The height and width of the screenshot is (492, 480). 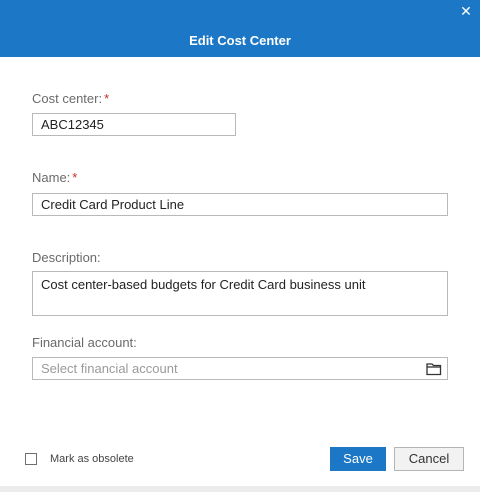 I want to click on financial-account-input, so click(x=240, y=368).